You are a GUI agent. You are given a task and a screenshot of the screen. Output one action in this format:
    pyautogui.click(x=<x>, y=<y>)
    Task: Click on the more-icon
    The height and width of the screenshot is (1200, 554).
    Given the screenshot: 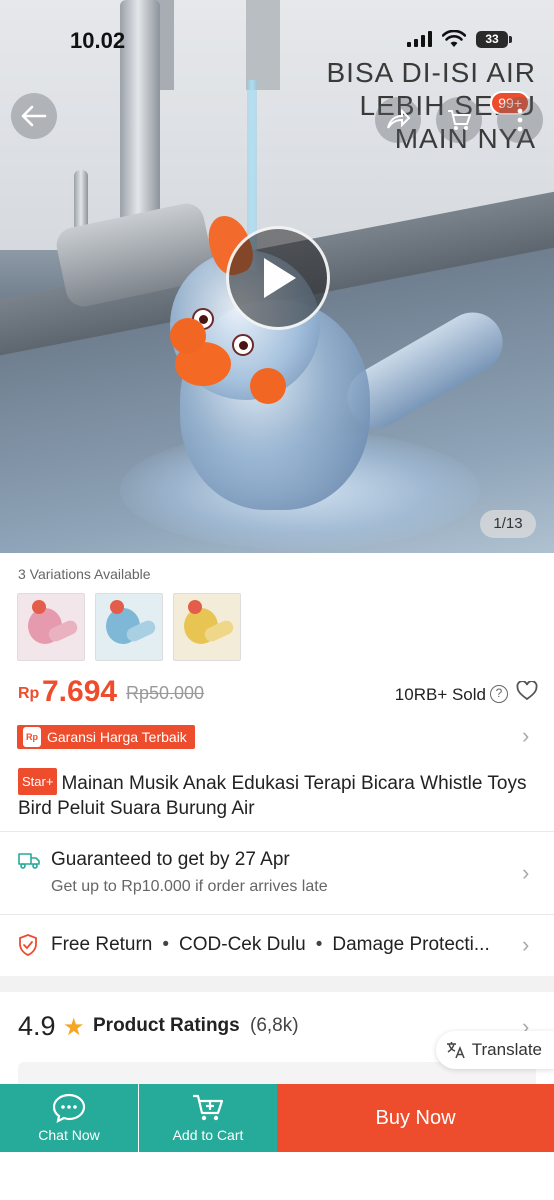 What is the action you would take?
    pyautogui.click(x=520, y=120)
    